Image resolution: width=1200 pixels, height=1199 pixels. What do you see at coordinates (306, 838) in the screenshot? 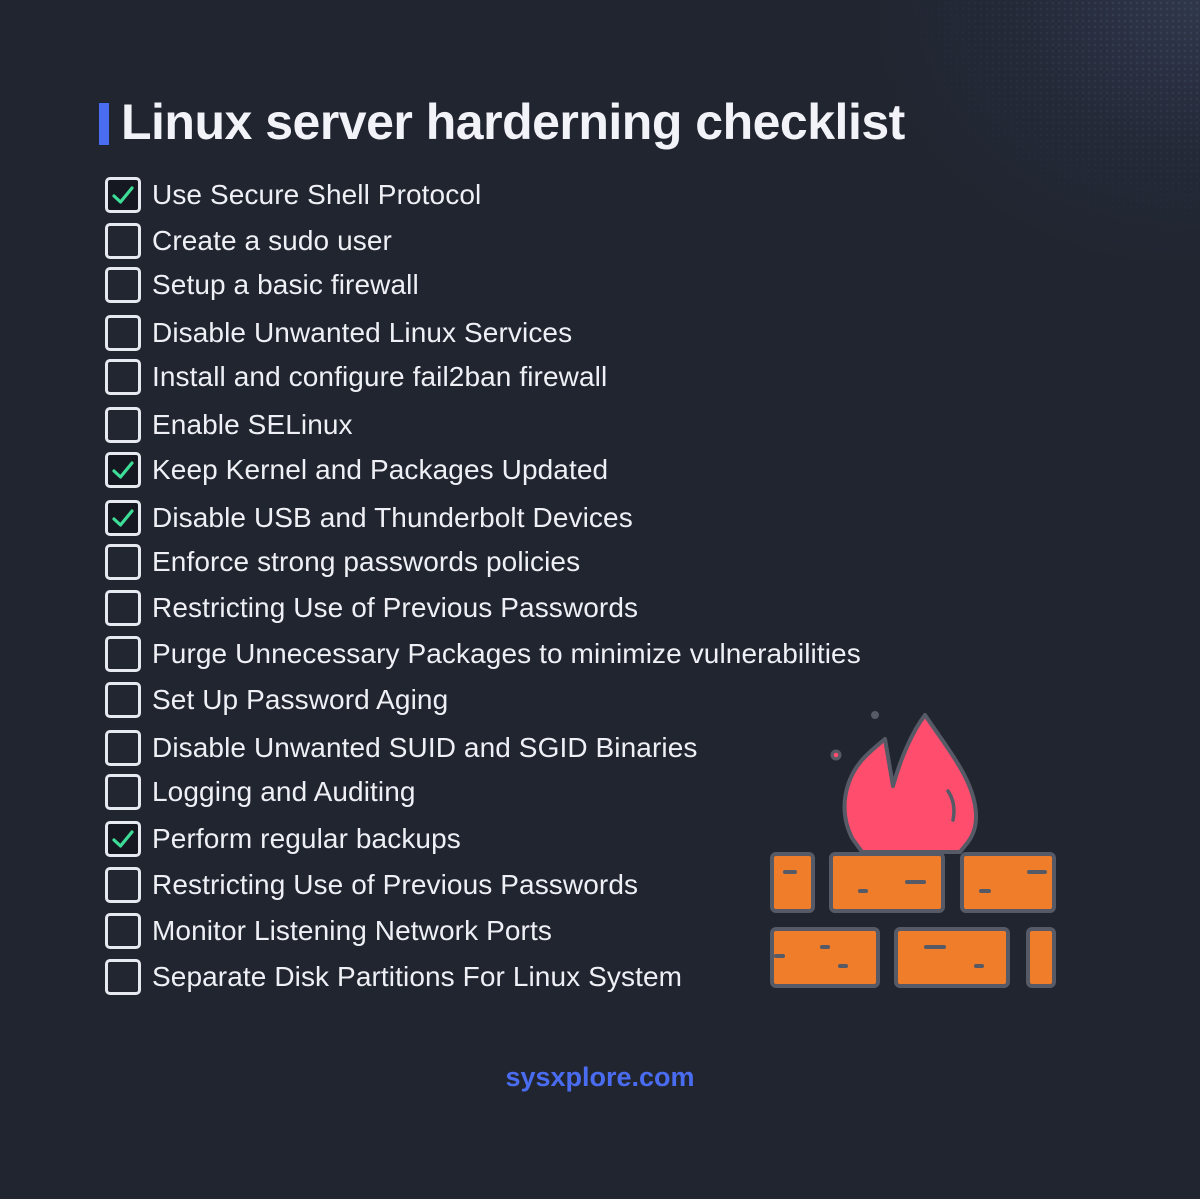
I see `checklist-item-label: Perform regular backups` at bounding box center [306, 838].